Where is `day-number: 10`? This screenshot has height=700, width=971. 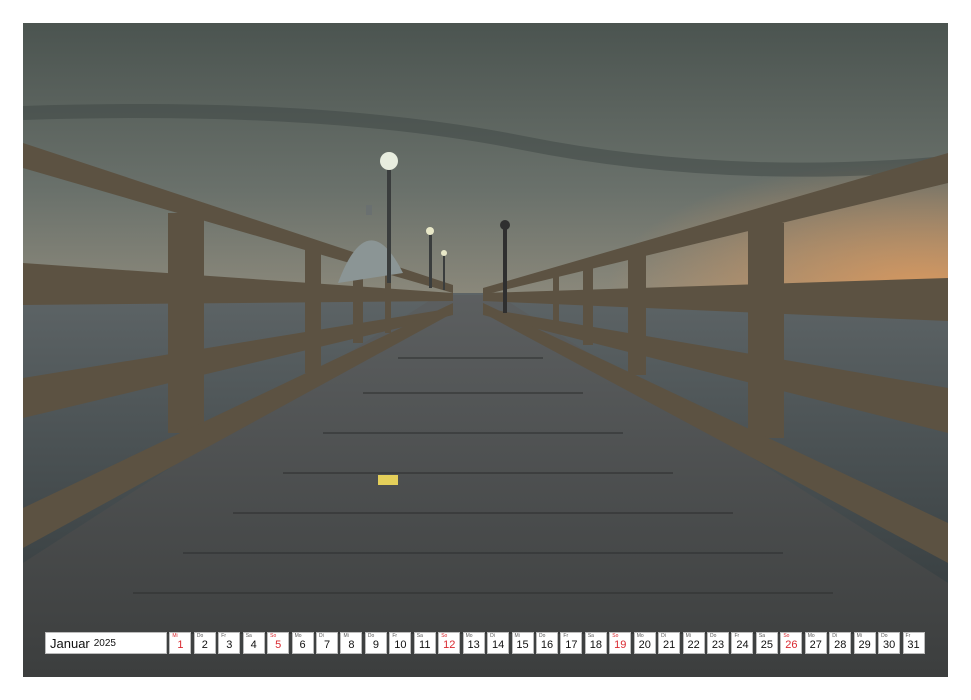 day-number: 10 is located at coordinates (400, 645).